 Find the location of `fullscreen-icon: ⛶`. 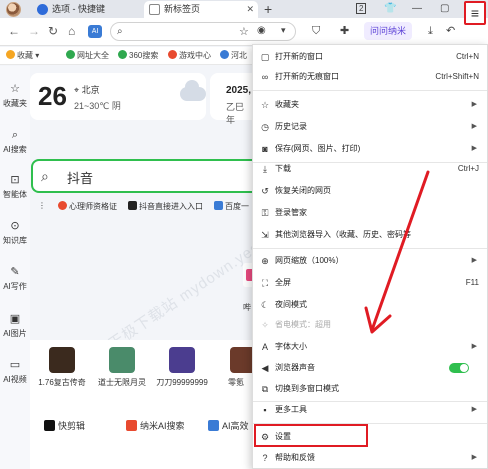

fullscreen-icon: ⛶ is located at coordinates (265, 283).